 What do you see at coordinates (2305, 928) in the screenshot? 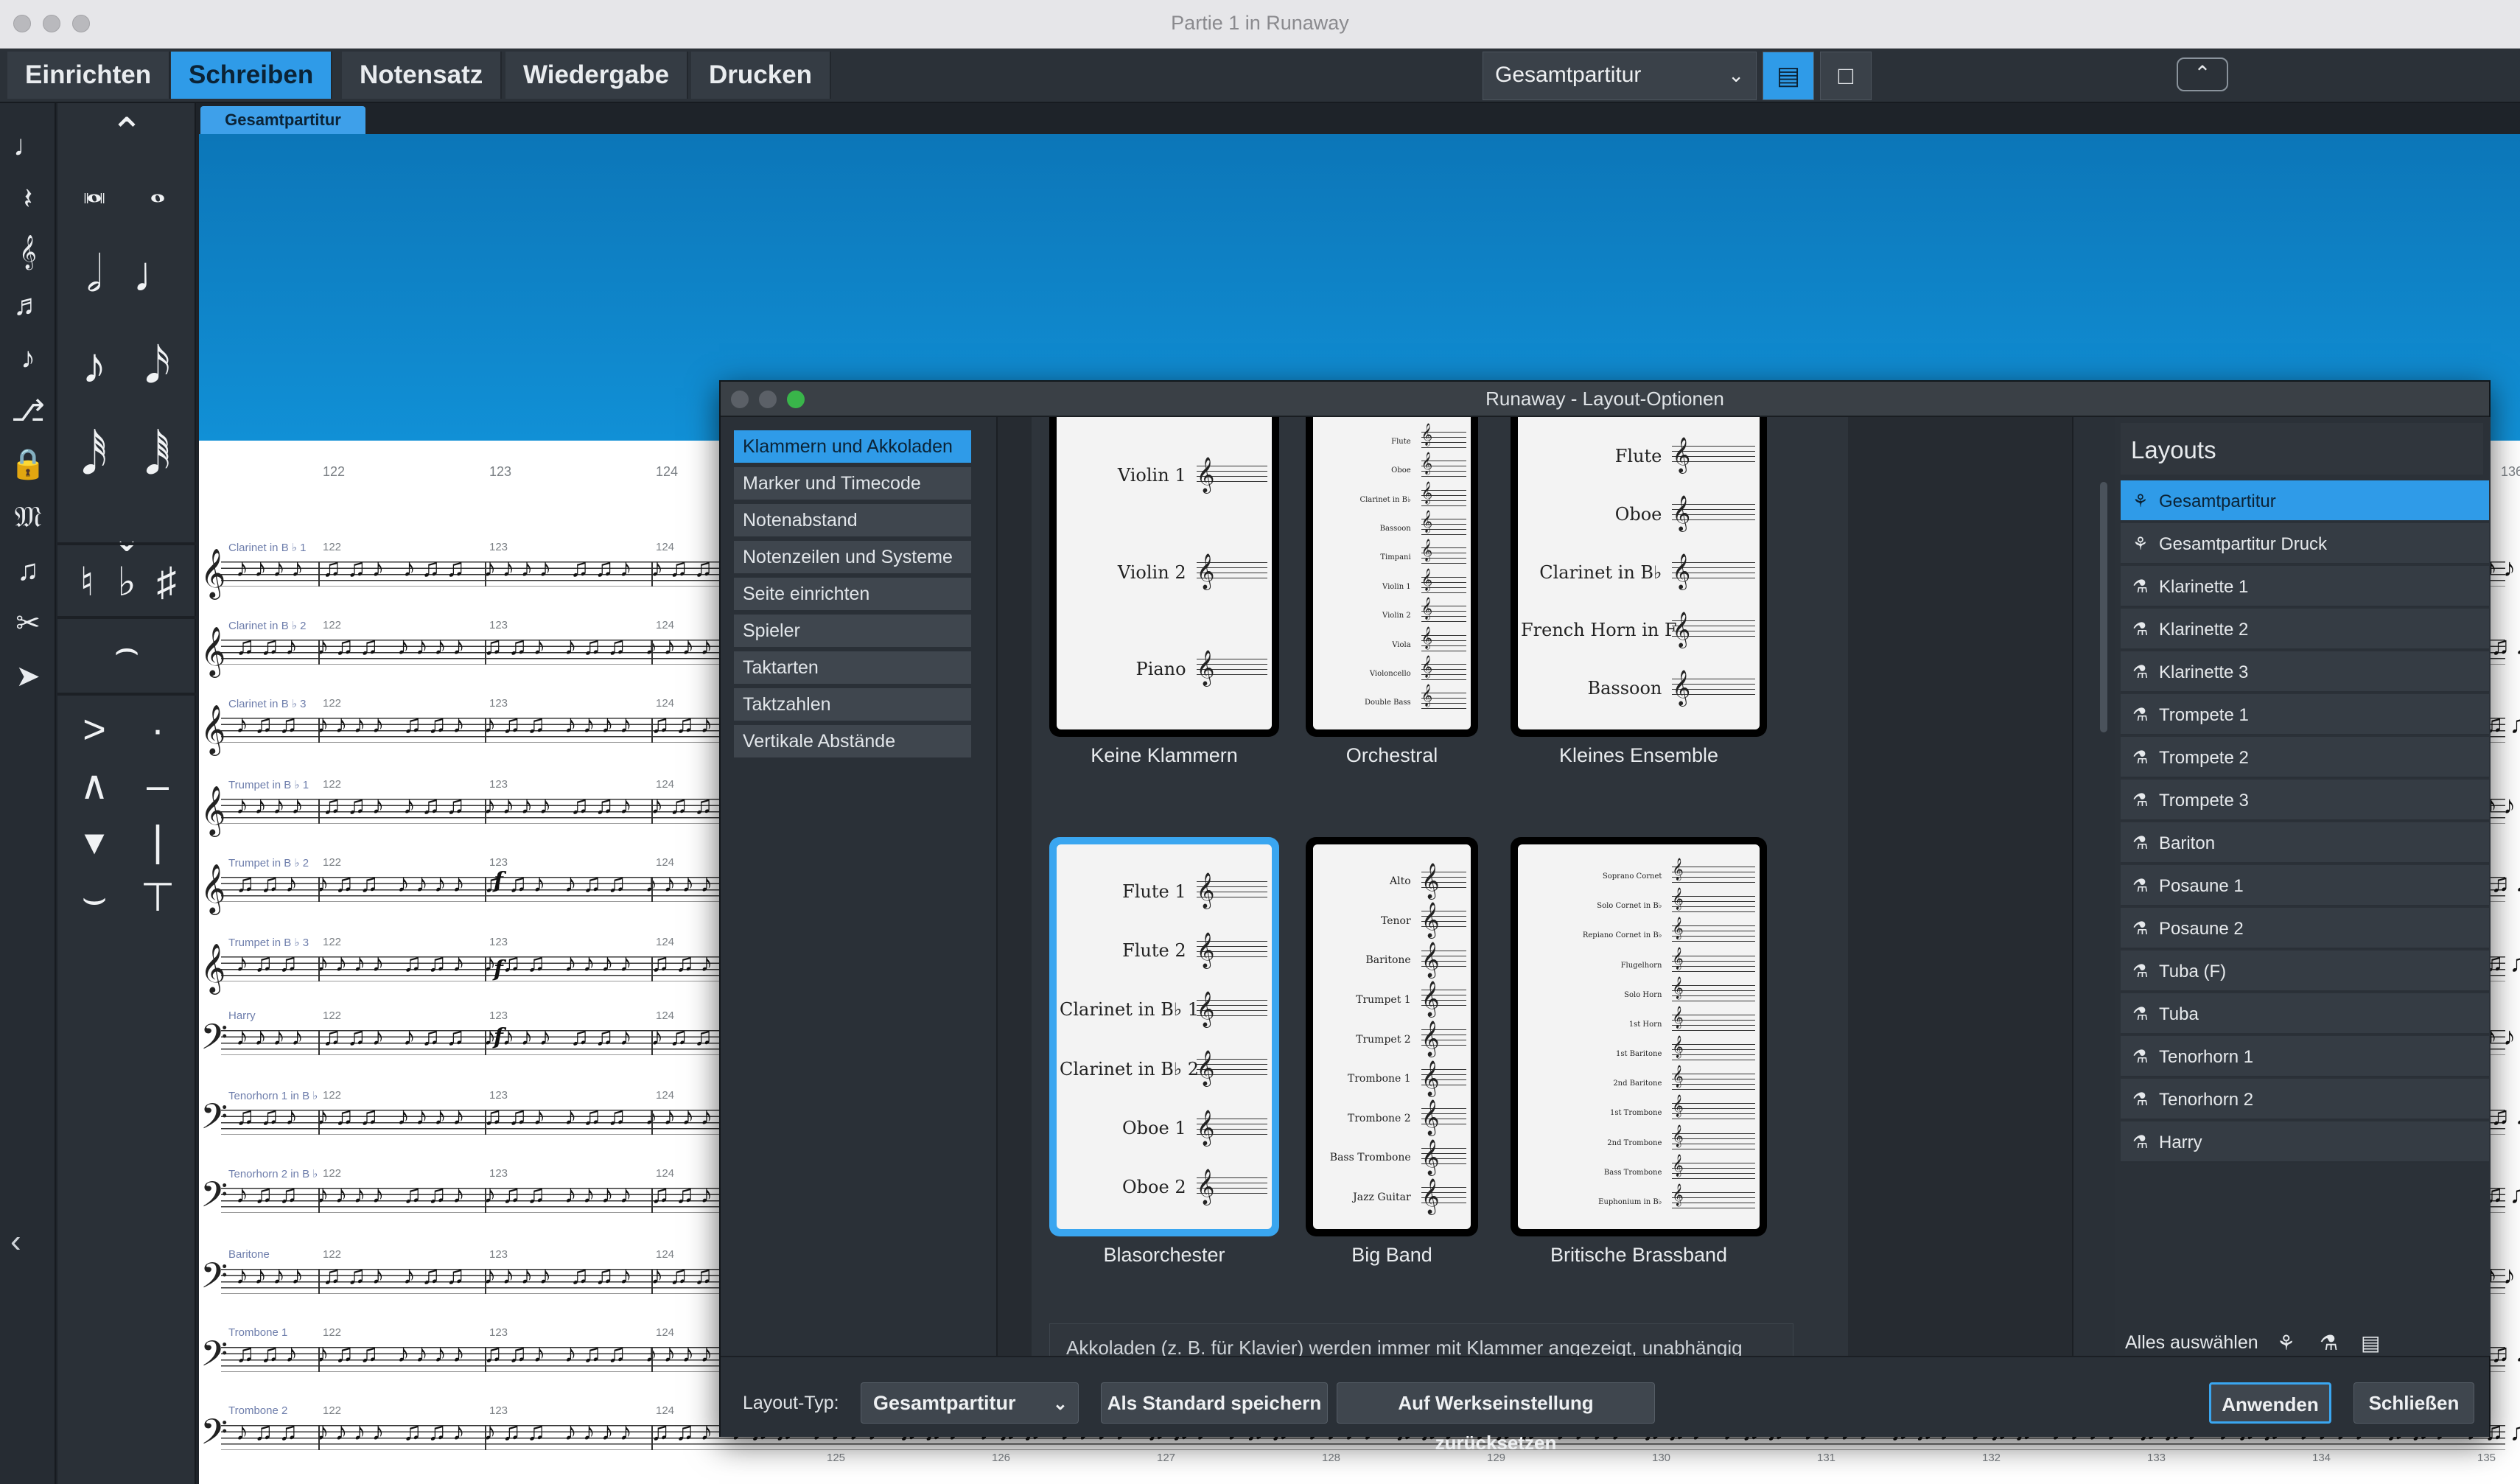
I see `layout-item: ⚗ Posaune 2` at bounding box center [2305, 928].